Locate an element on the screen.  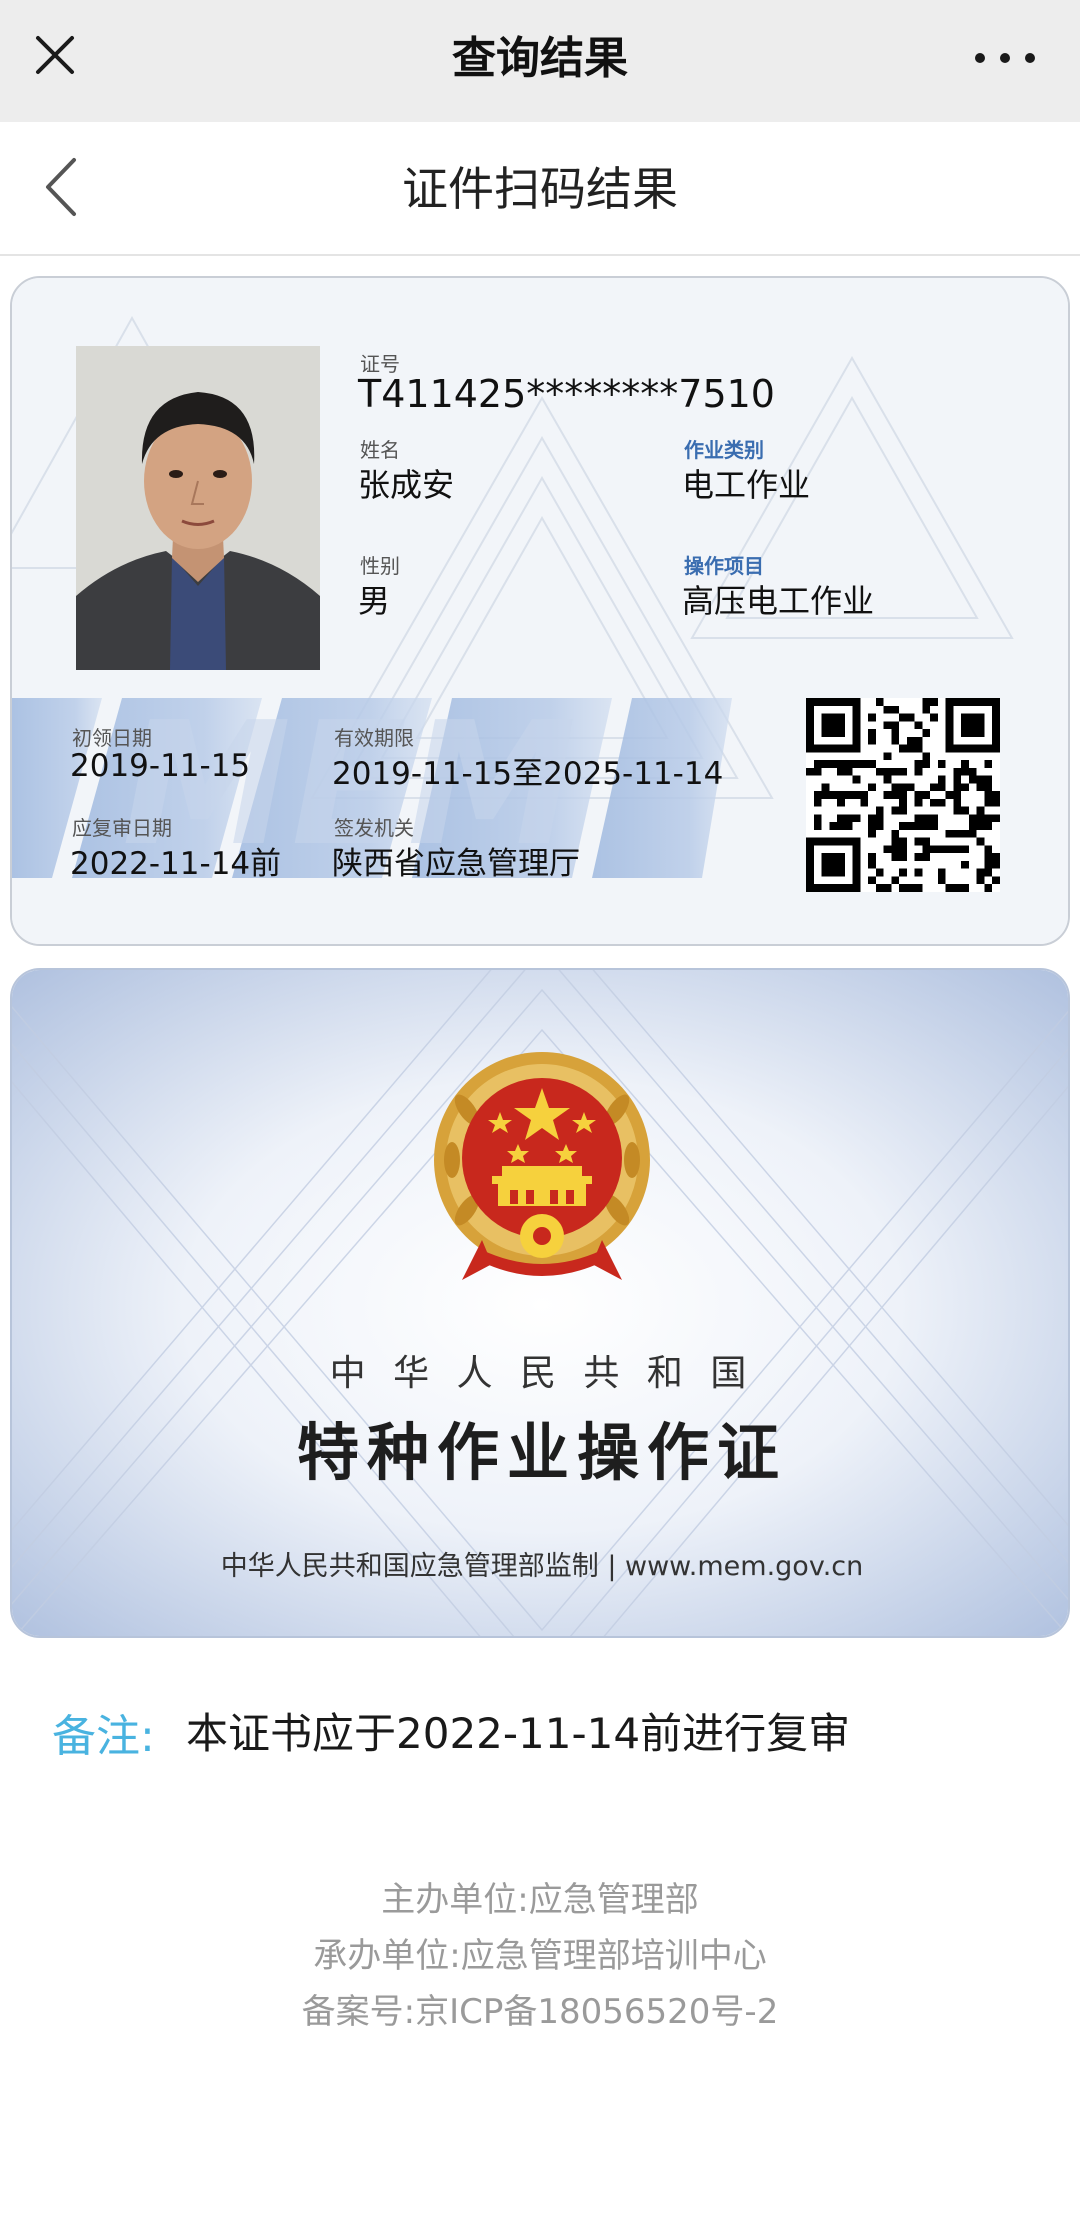
footer-icp: 备案号:京ICP备18056520号-2 is located at coordinates (540, 2012).